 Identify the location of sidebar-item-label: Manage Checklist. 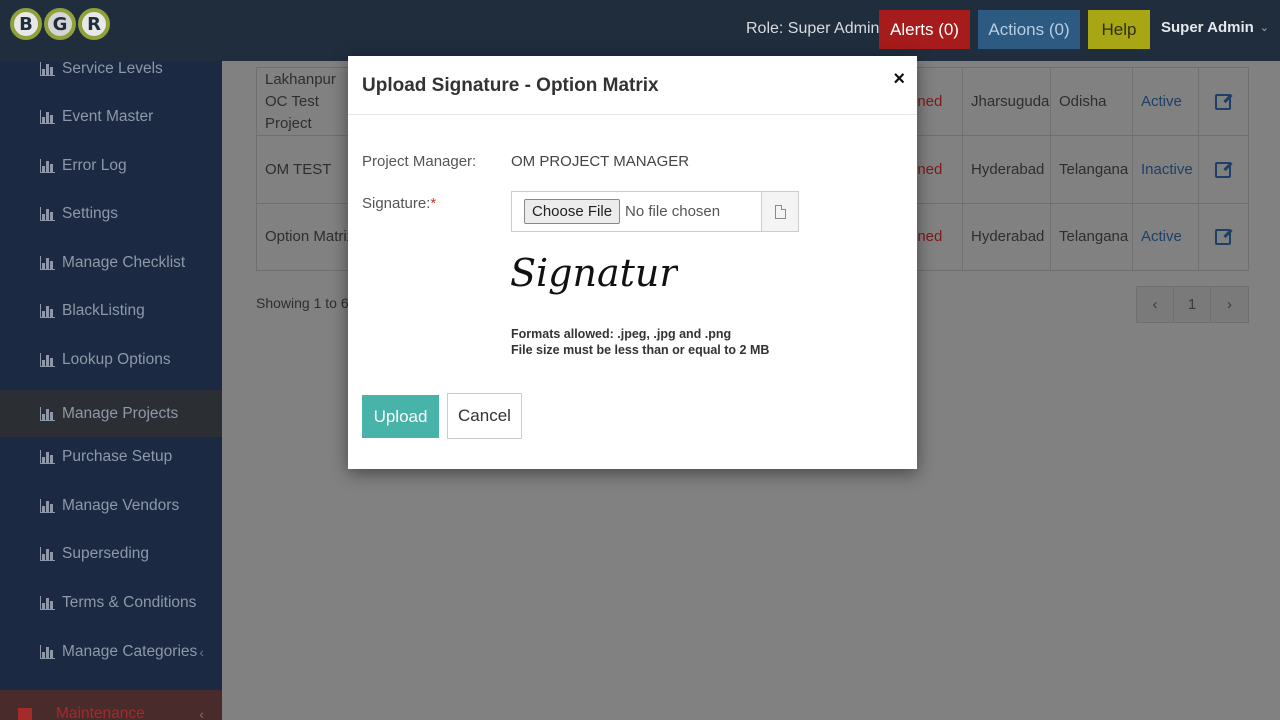
(124, 262).